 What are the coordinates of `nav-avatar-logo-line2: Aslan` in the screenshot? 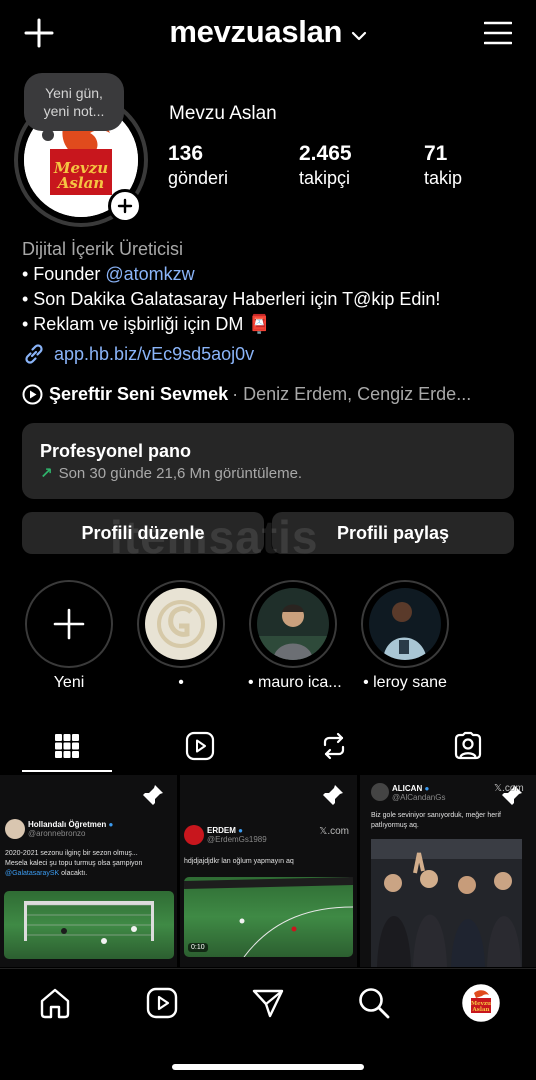 It's located at (480, 1010).